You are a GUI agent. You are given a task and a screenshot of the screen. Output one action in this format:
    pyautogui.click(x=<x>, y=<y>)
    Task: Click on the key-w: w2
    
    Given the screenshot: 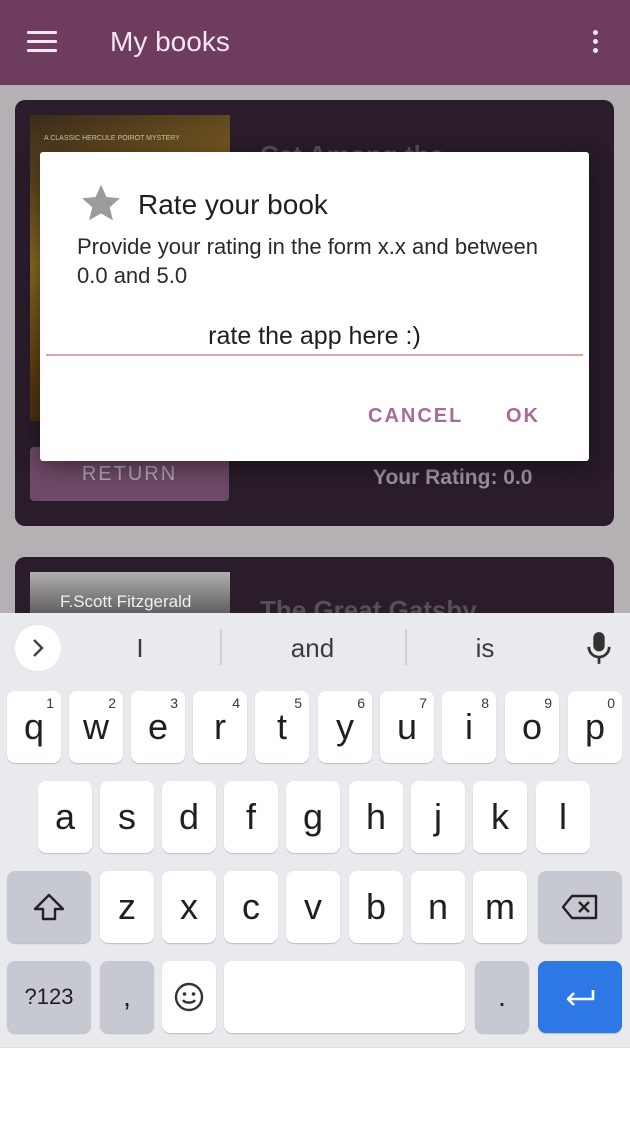 What is the action you would take?
    pyautogui.click(x=96, y=727)
    